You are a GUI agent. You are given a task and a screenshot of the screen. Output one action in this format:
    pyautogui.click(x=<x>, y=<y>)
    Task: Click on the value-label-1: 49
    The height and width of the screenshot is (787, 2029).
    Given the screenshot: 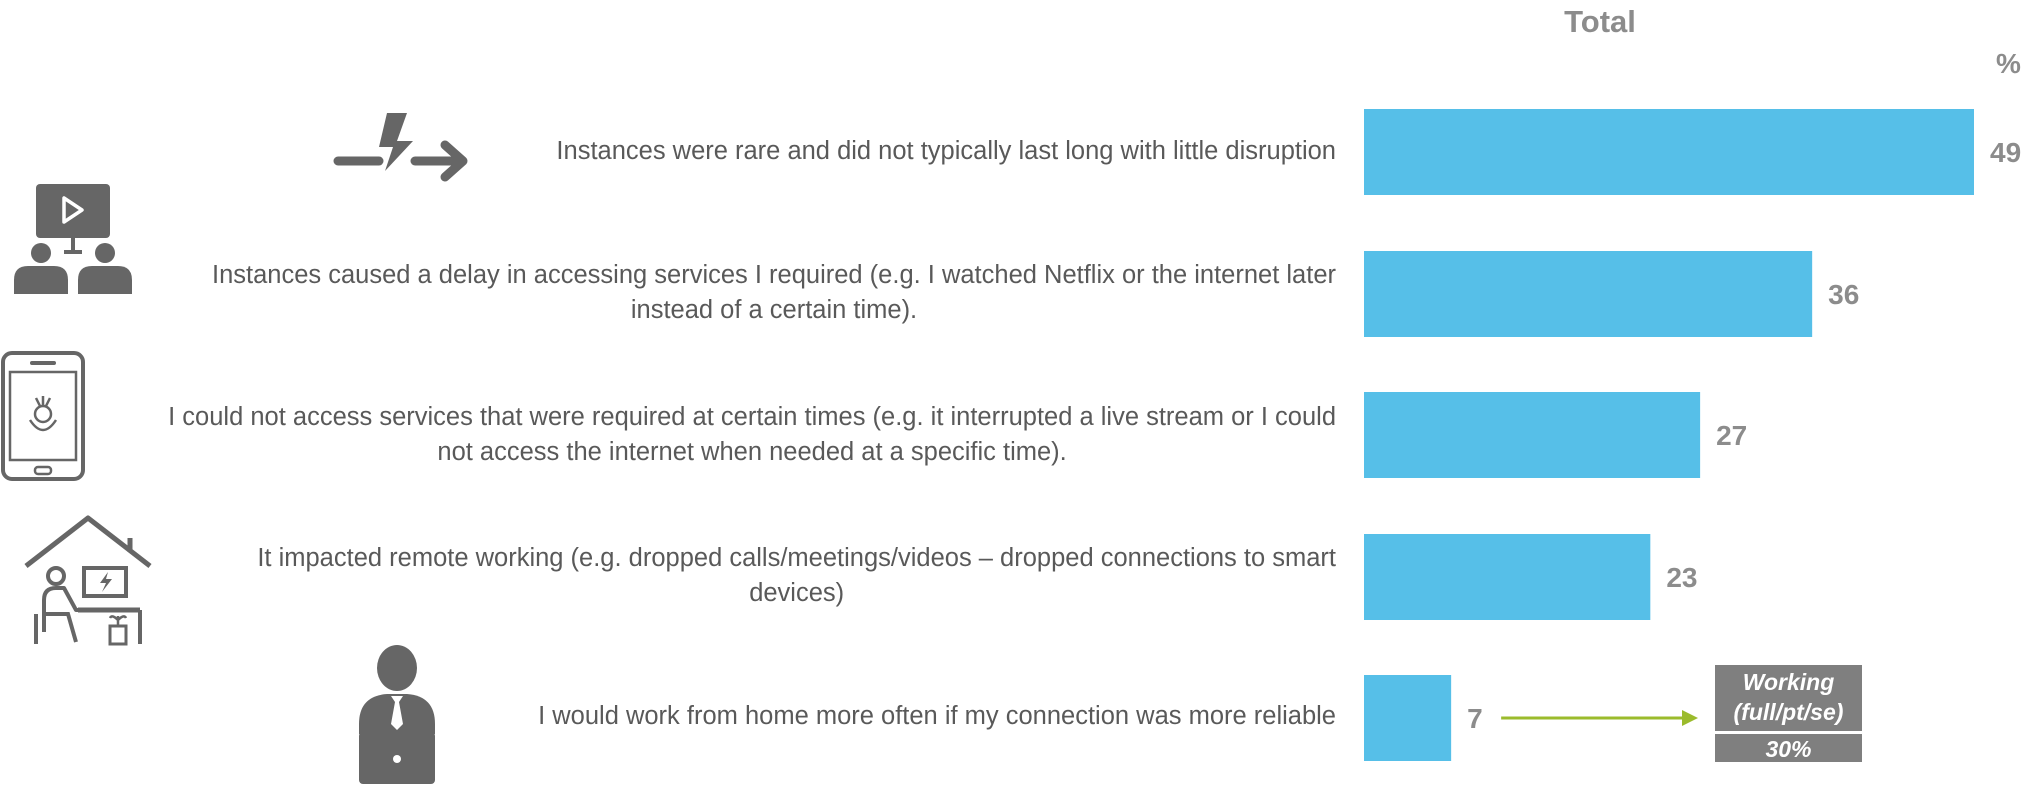 What is the action you would take?
    pyautogui.click(x=2005, y=152)
    